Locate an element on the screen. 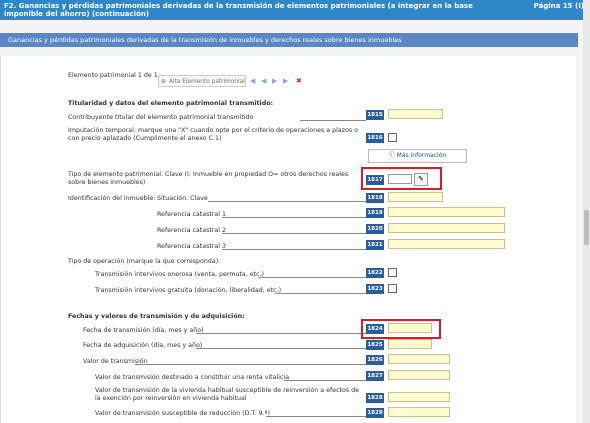 Image resolution: width=590 pixels, height=423 pixels. box-code-1822: 1822 is located at coordinates (375, 273).